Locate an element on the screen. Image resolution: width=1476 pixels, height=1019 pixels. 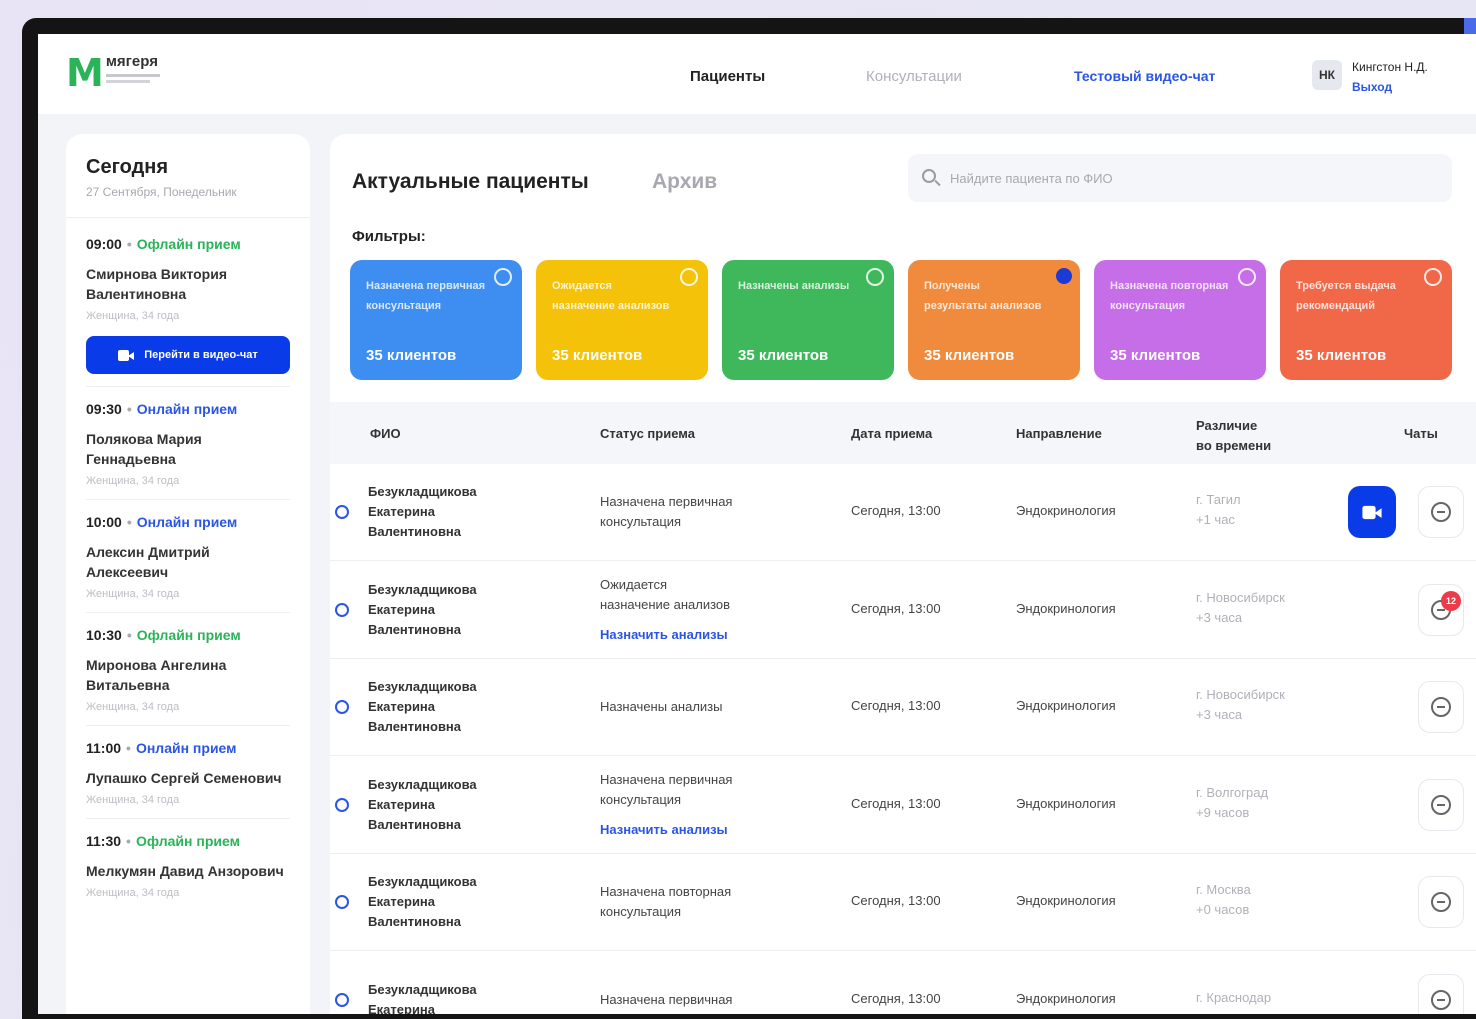
filter-card: Назначены анализы 35 клиентов is located at coordinates (808, 320).